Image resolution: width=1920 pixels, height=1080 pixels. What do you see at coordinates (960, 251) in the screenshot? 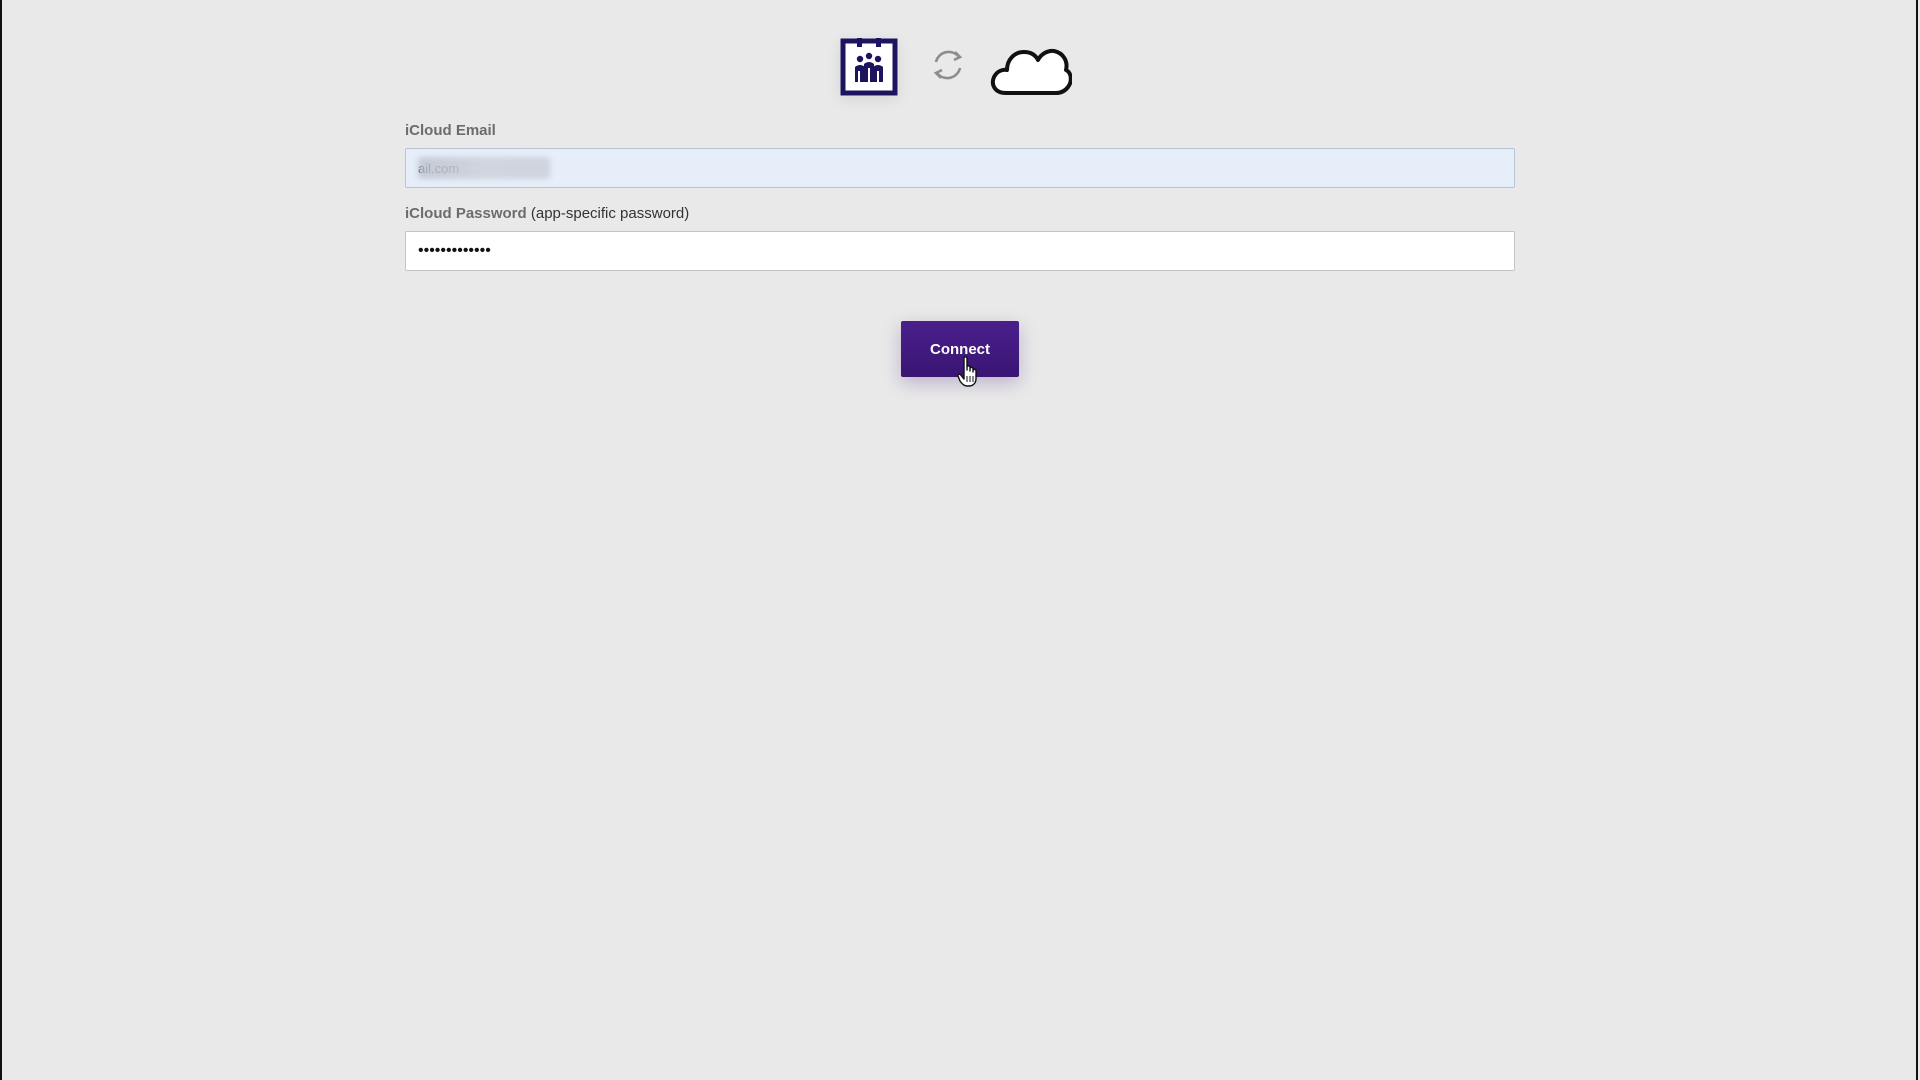
I see `password-input` at bounding box center [960, 251].